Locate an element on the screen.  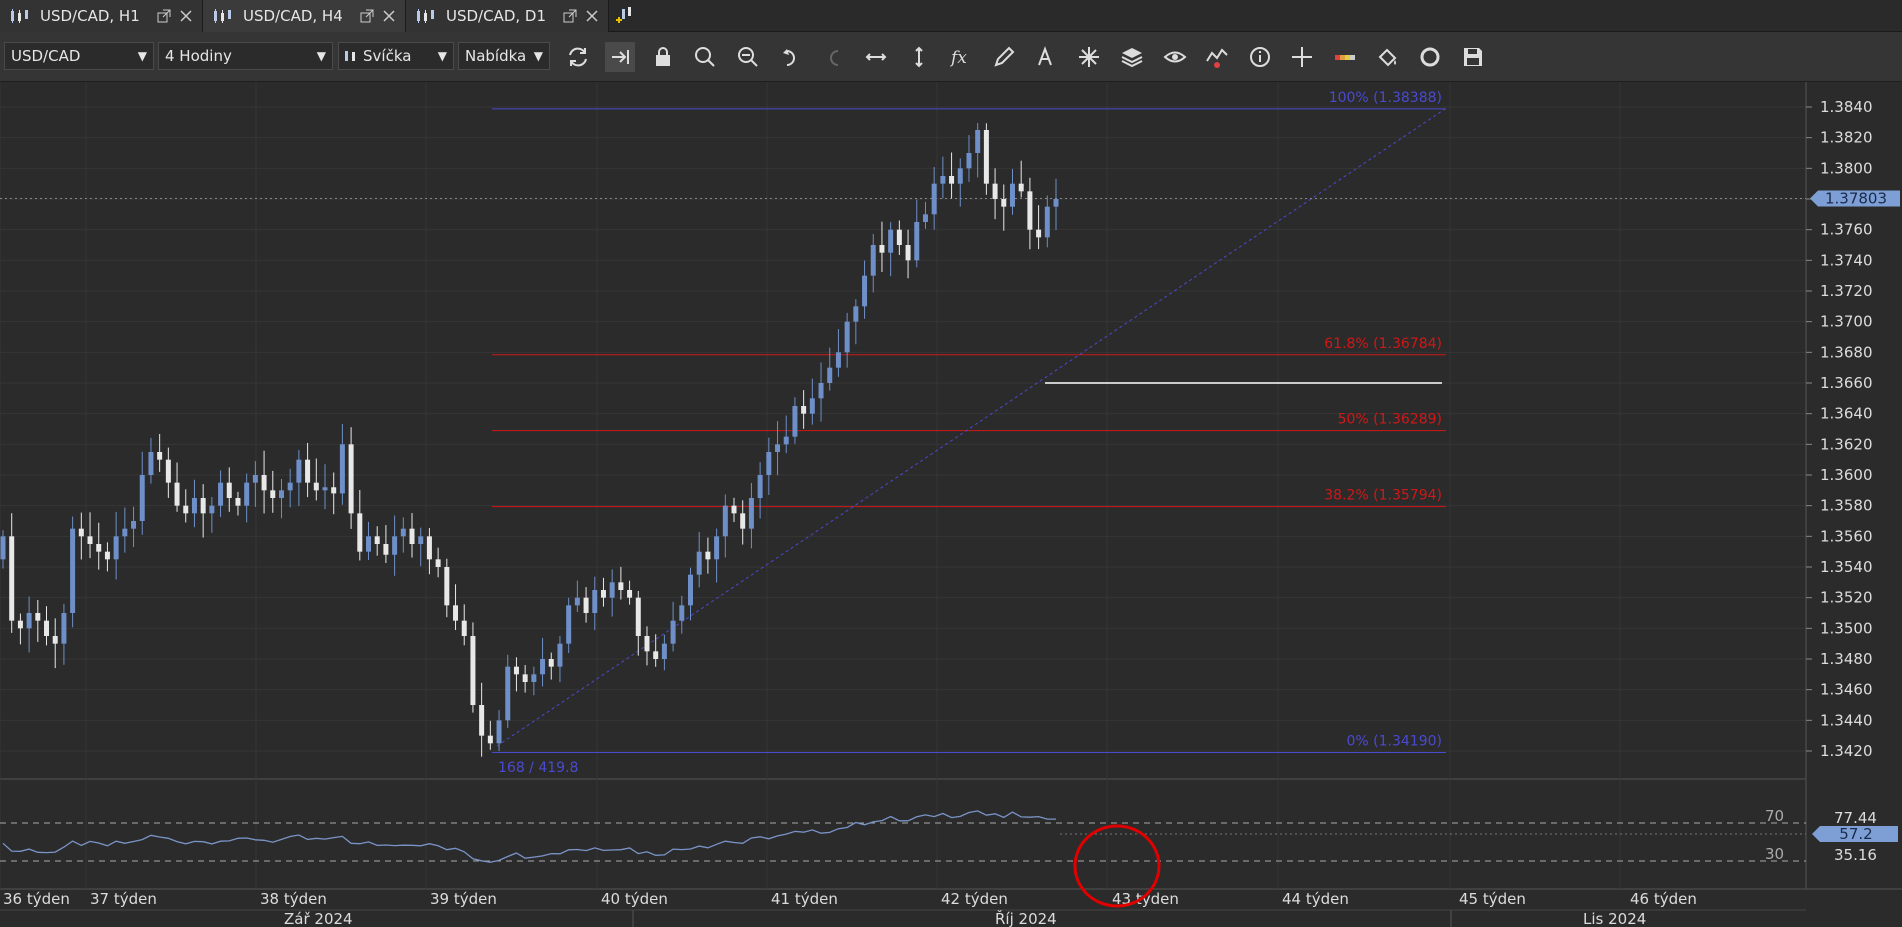
tab-usdcad-h1: USD/CAD, H1 is located at coordinates (101, 16).